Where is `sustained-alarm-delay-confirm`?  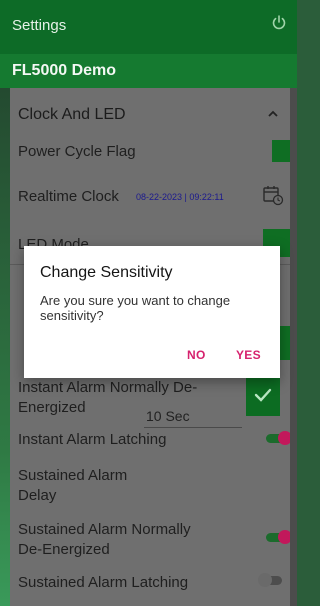
sustained-alarm-delay-confirm is located at coordinates (263, 395).